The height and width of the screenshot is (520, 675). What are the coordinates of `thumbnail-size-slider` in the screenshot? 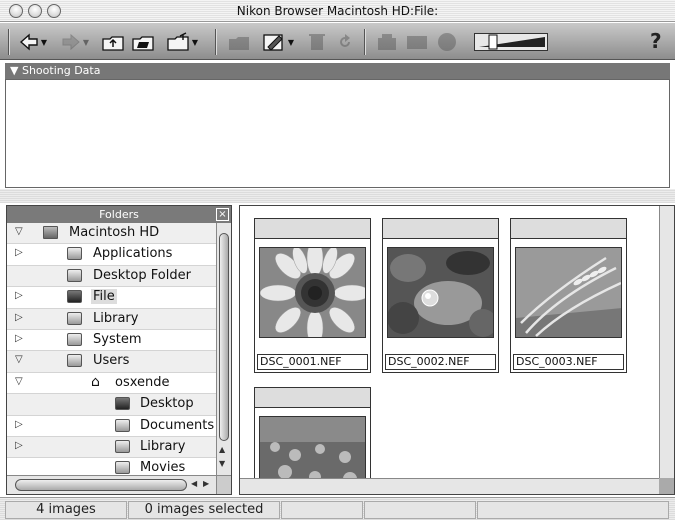 It's located at (511, 42).